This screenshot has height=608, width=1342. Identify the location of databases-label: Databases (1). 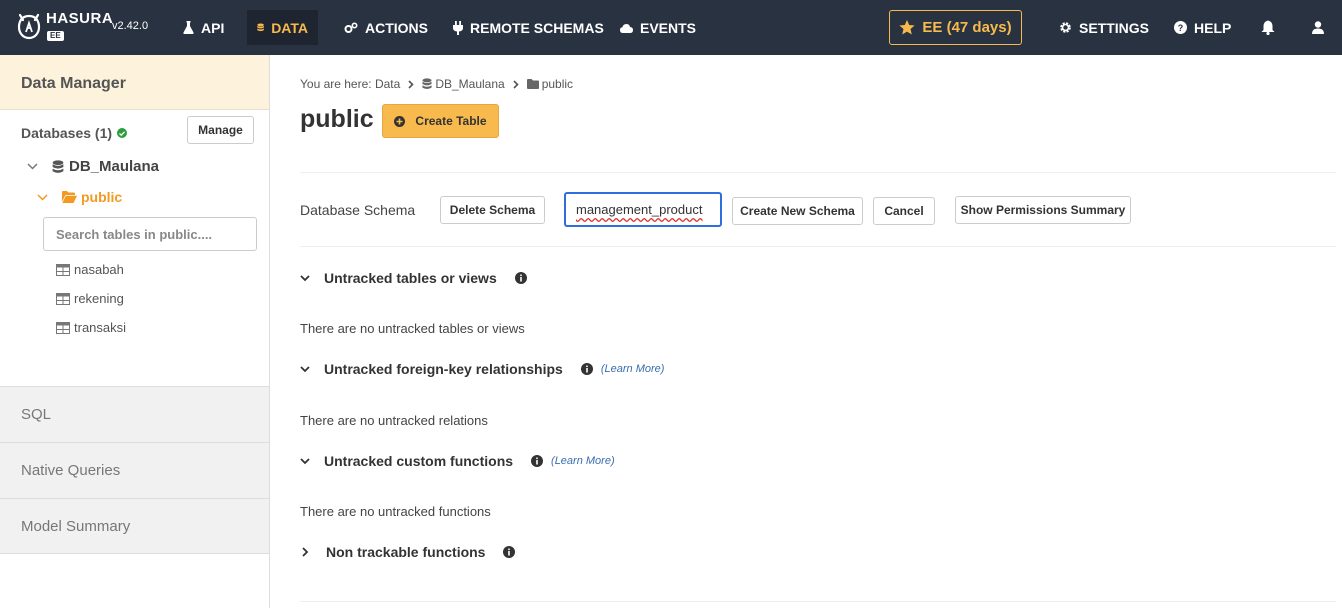
(67, 133).